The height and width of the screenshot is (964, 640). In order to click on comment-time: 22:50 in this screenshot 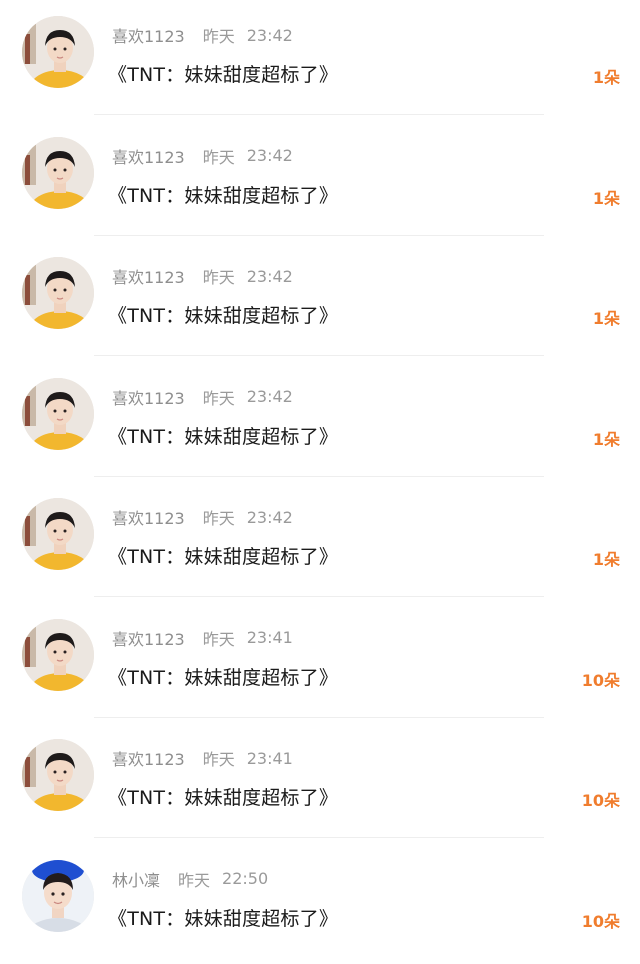, I will do `click(245, 878)`.